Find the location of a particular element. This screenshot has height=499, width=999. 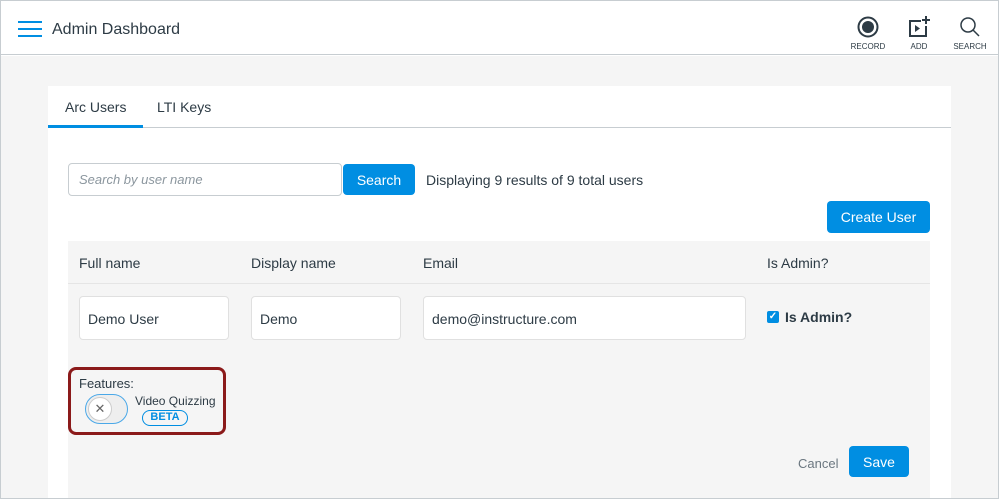

email-field: demo@instructure.com is located at coordinates (584, 318).